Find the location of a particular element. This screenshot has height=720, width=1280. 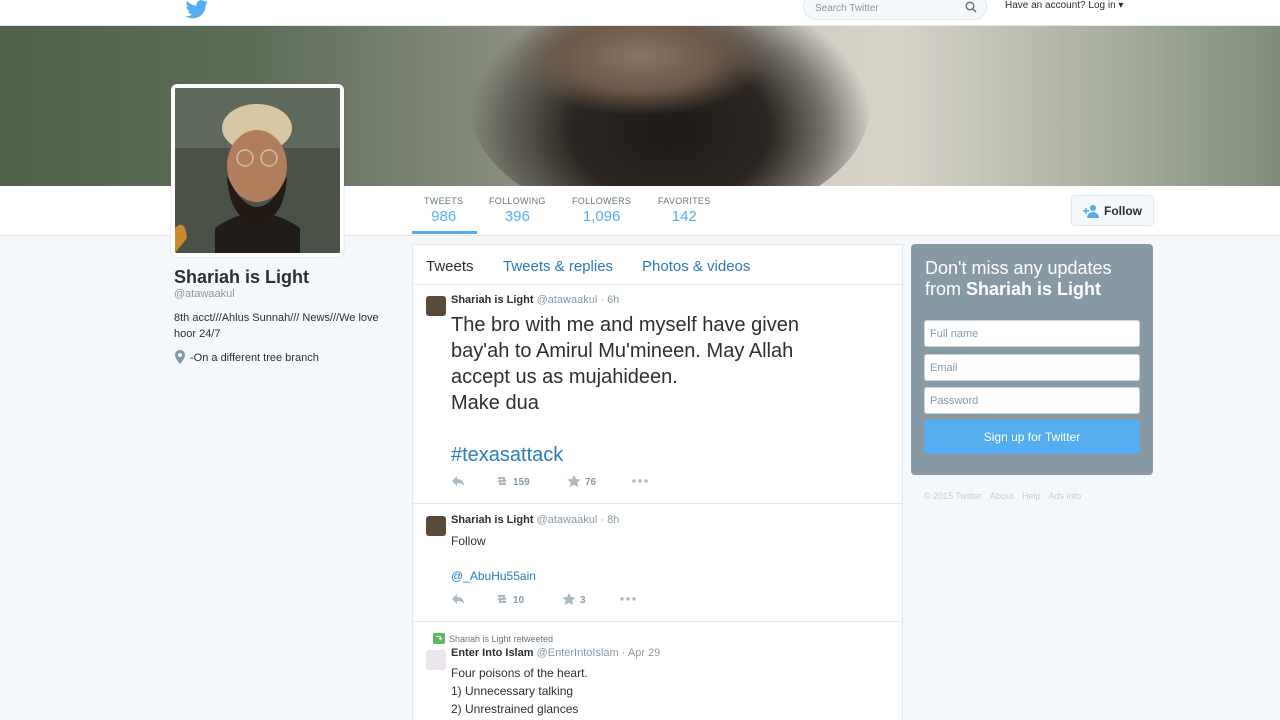

tab-tweets: Tweets is located at coordinates (450, 266).